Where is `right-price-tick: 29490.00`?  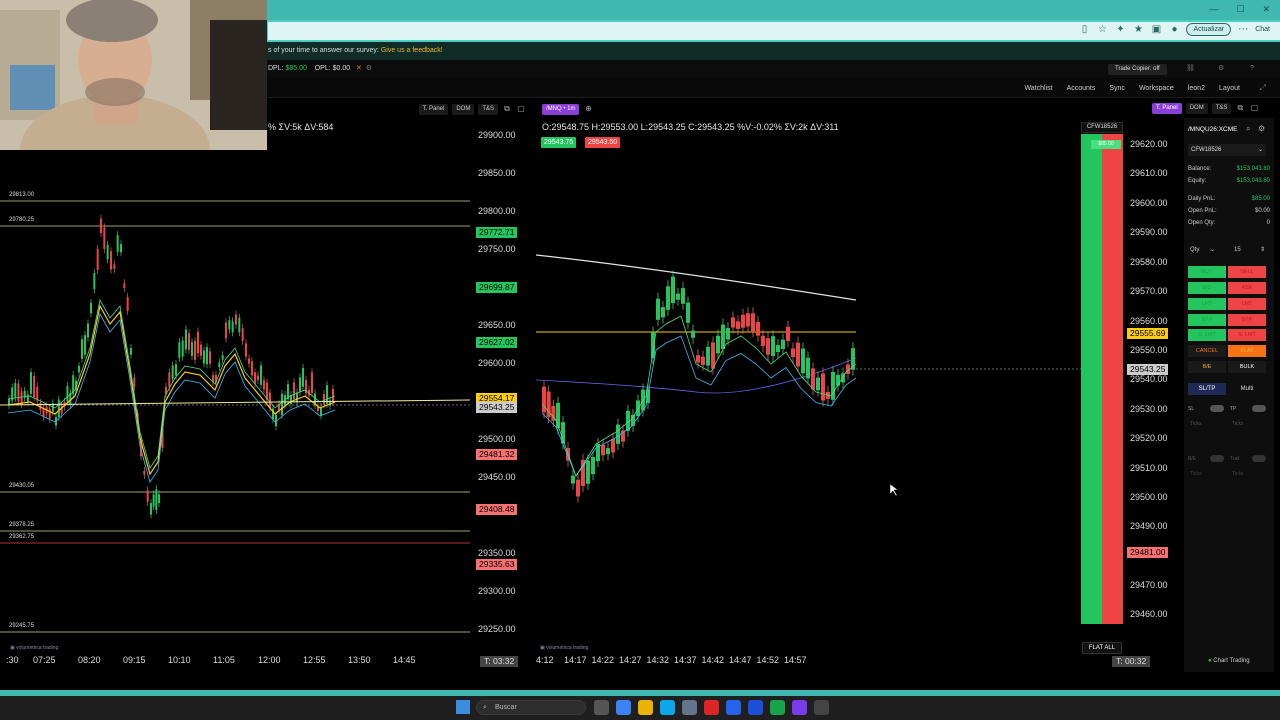
right-price-tick: 29490.00 is located at coordinates (1149, 526).